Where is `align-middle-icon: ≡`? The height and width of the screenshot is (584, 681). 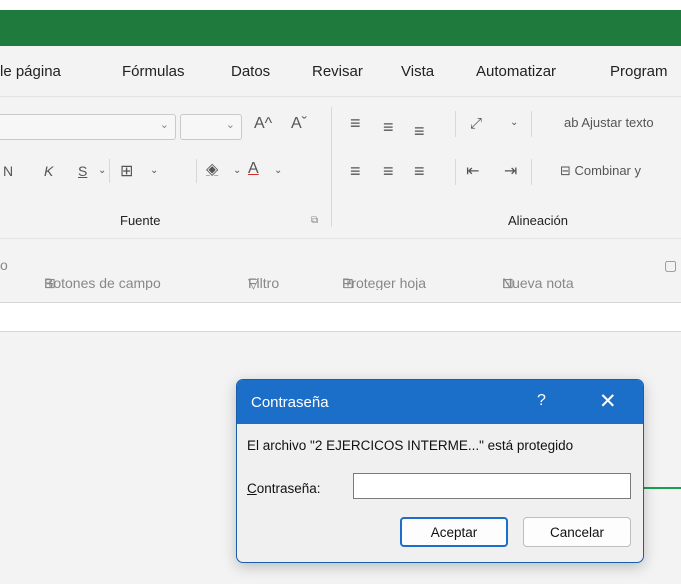
align-middle-icon: ≡ is located at coordinates (388, 127).